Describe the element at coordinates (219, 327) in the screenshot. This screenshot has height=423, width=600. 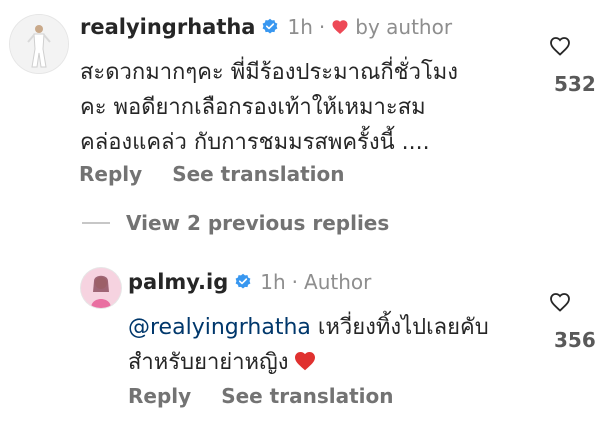
I see `mention-link: @realyingrhatha` at that location.